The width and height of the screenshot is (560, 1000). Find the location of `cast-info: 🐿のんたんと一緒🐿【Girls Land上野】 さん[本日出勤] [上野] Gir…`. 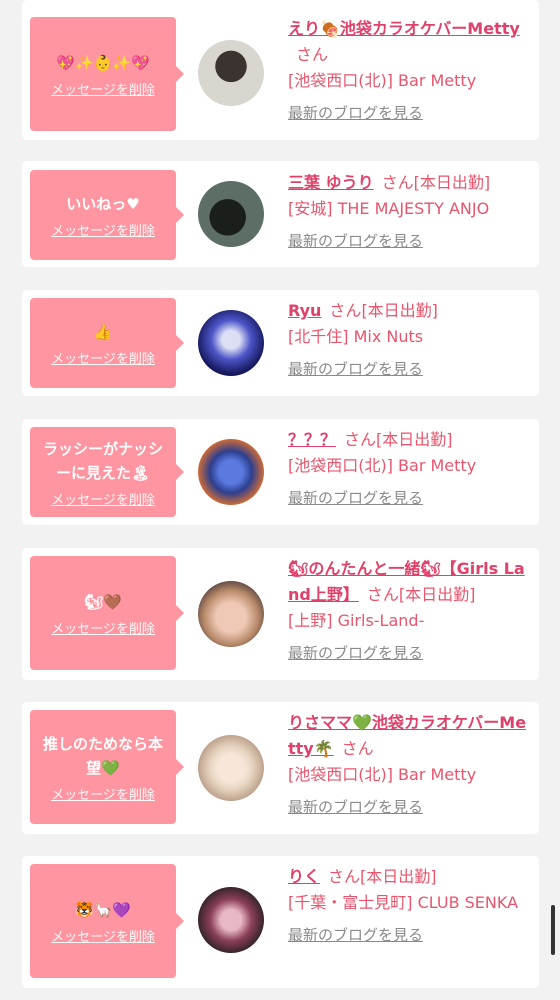

cast-info: 🐿のんたんと一緒🐿【Girls Land上野】 さん[本日出勤] [上野] Gir… is located at coordinates (408, 611).